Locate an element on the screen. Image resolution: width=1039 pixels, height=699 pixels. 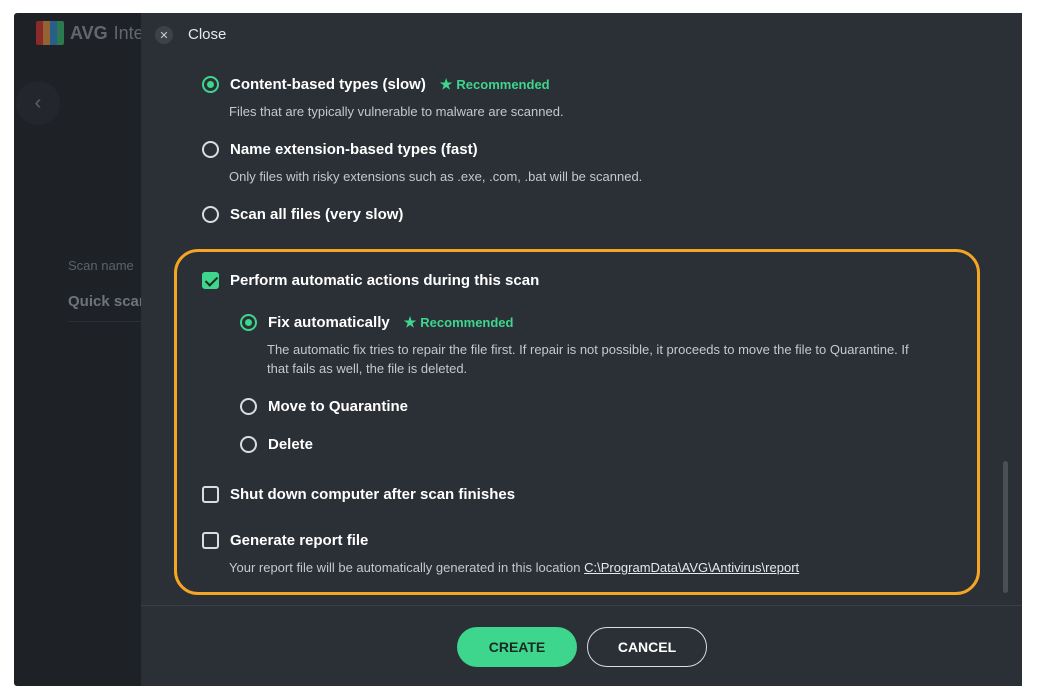
checkbox-shutdown: Shut down computer after scan finishes is located at coordinates (358, 494).